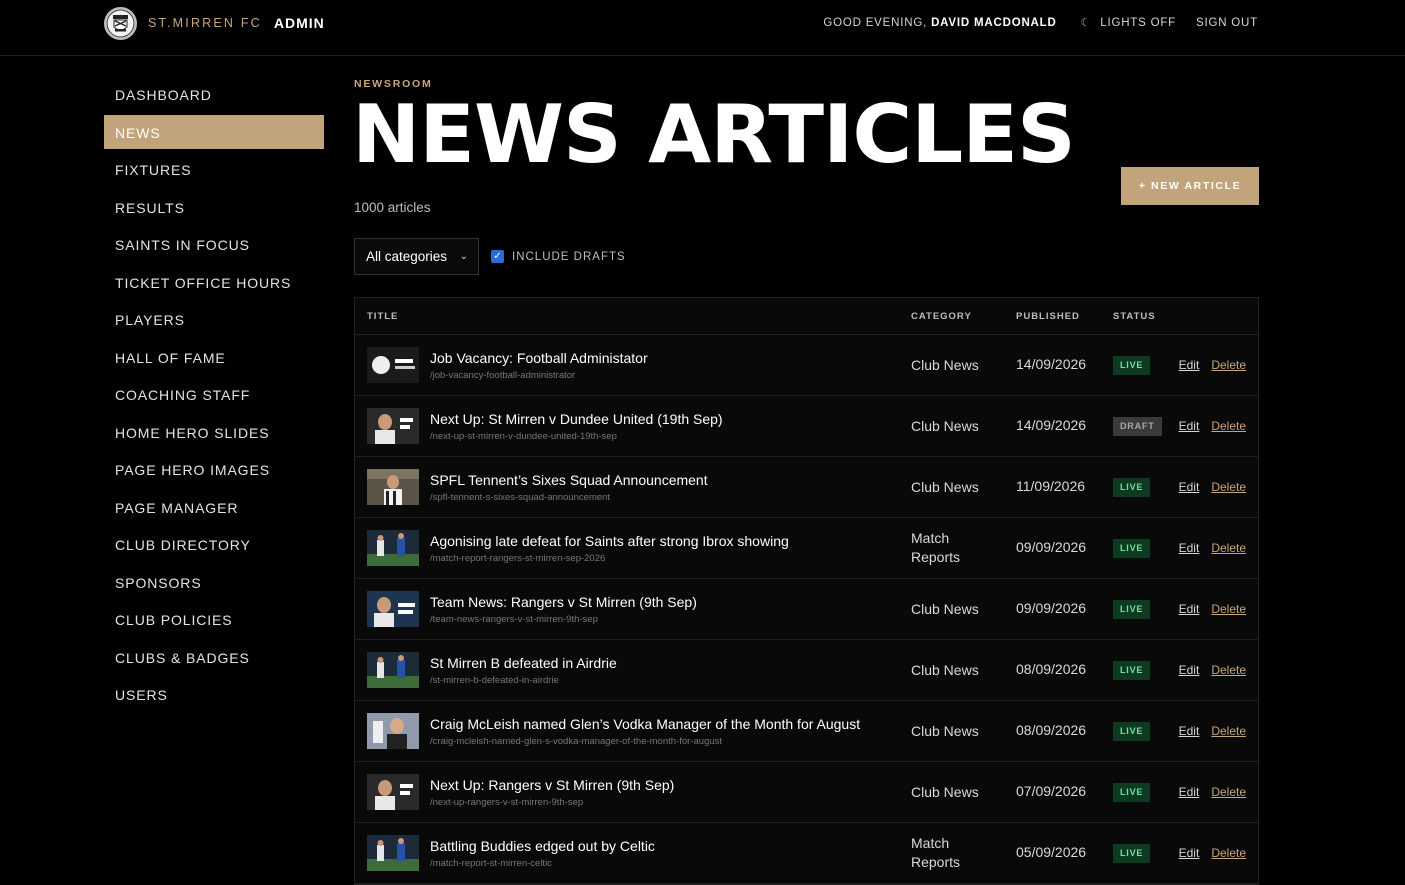 This screenshot has width=1405, height=885. What do you see at coordinates (299, 23) in the screenshot?
I see `brand-admin-label: ADMIN` at bounding box center [299, 23].